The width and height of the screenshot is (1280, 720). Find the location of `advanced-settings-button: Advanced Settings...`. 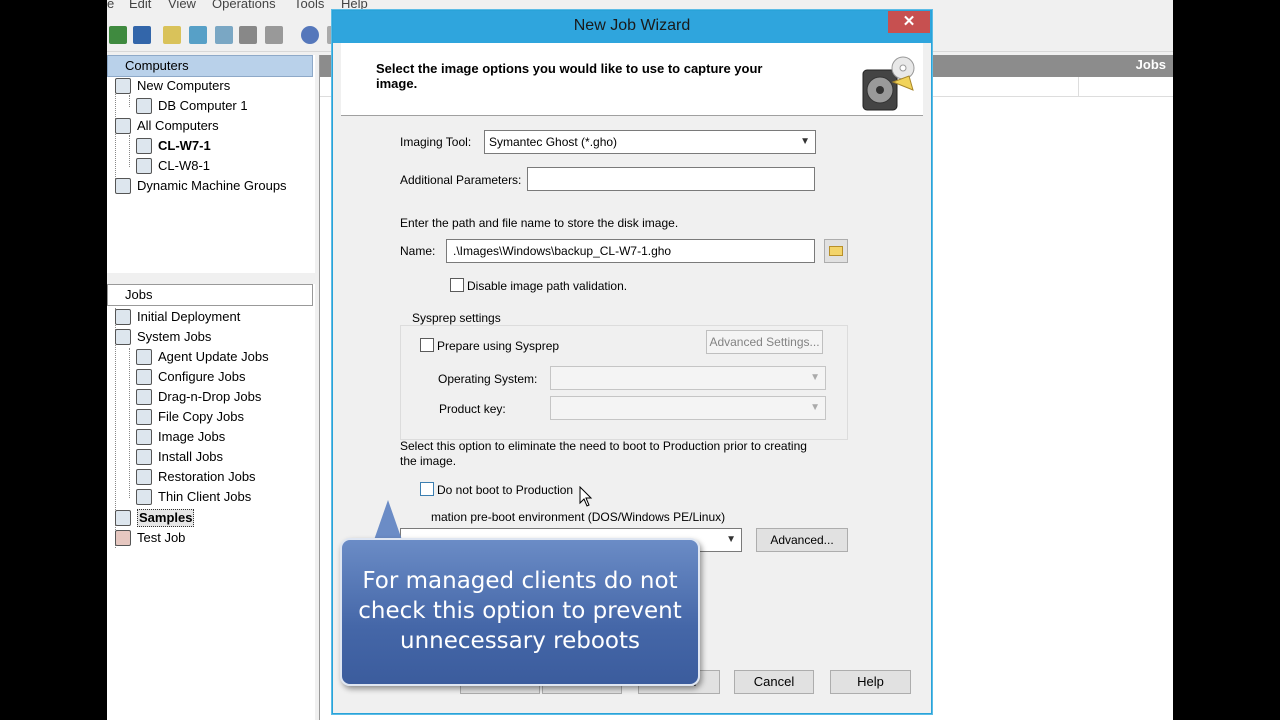

advanced-settings-button: Advanced Settings... is located at coordinates (764, 342).